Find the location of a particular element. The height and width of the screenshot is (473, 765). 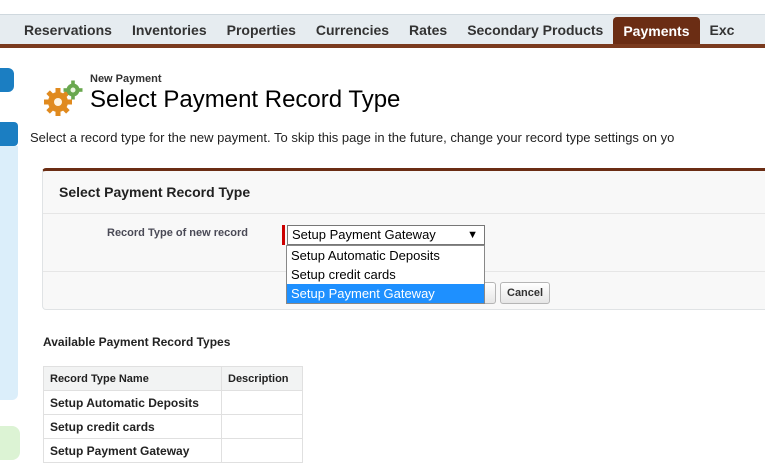

sidebar-panel is located at coordinates (9, 273).